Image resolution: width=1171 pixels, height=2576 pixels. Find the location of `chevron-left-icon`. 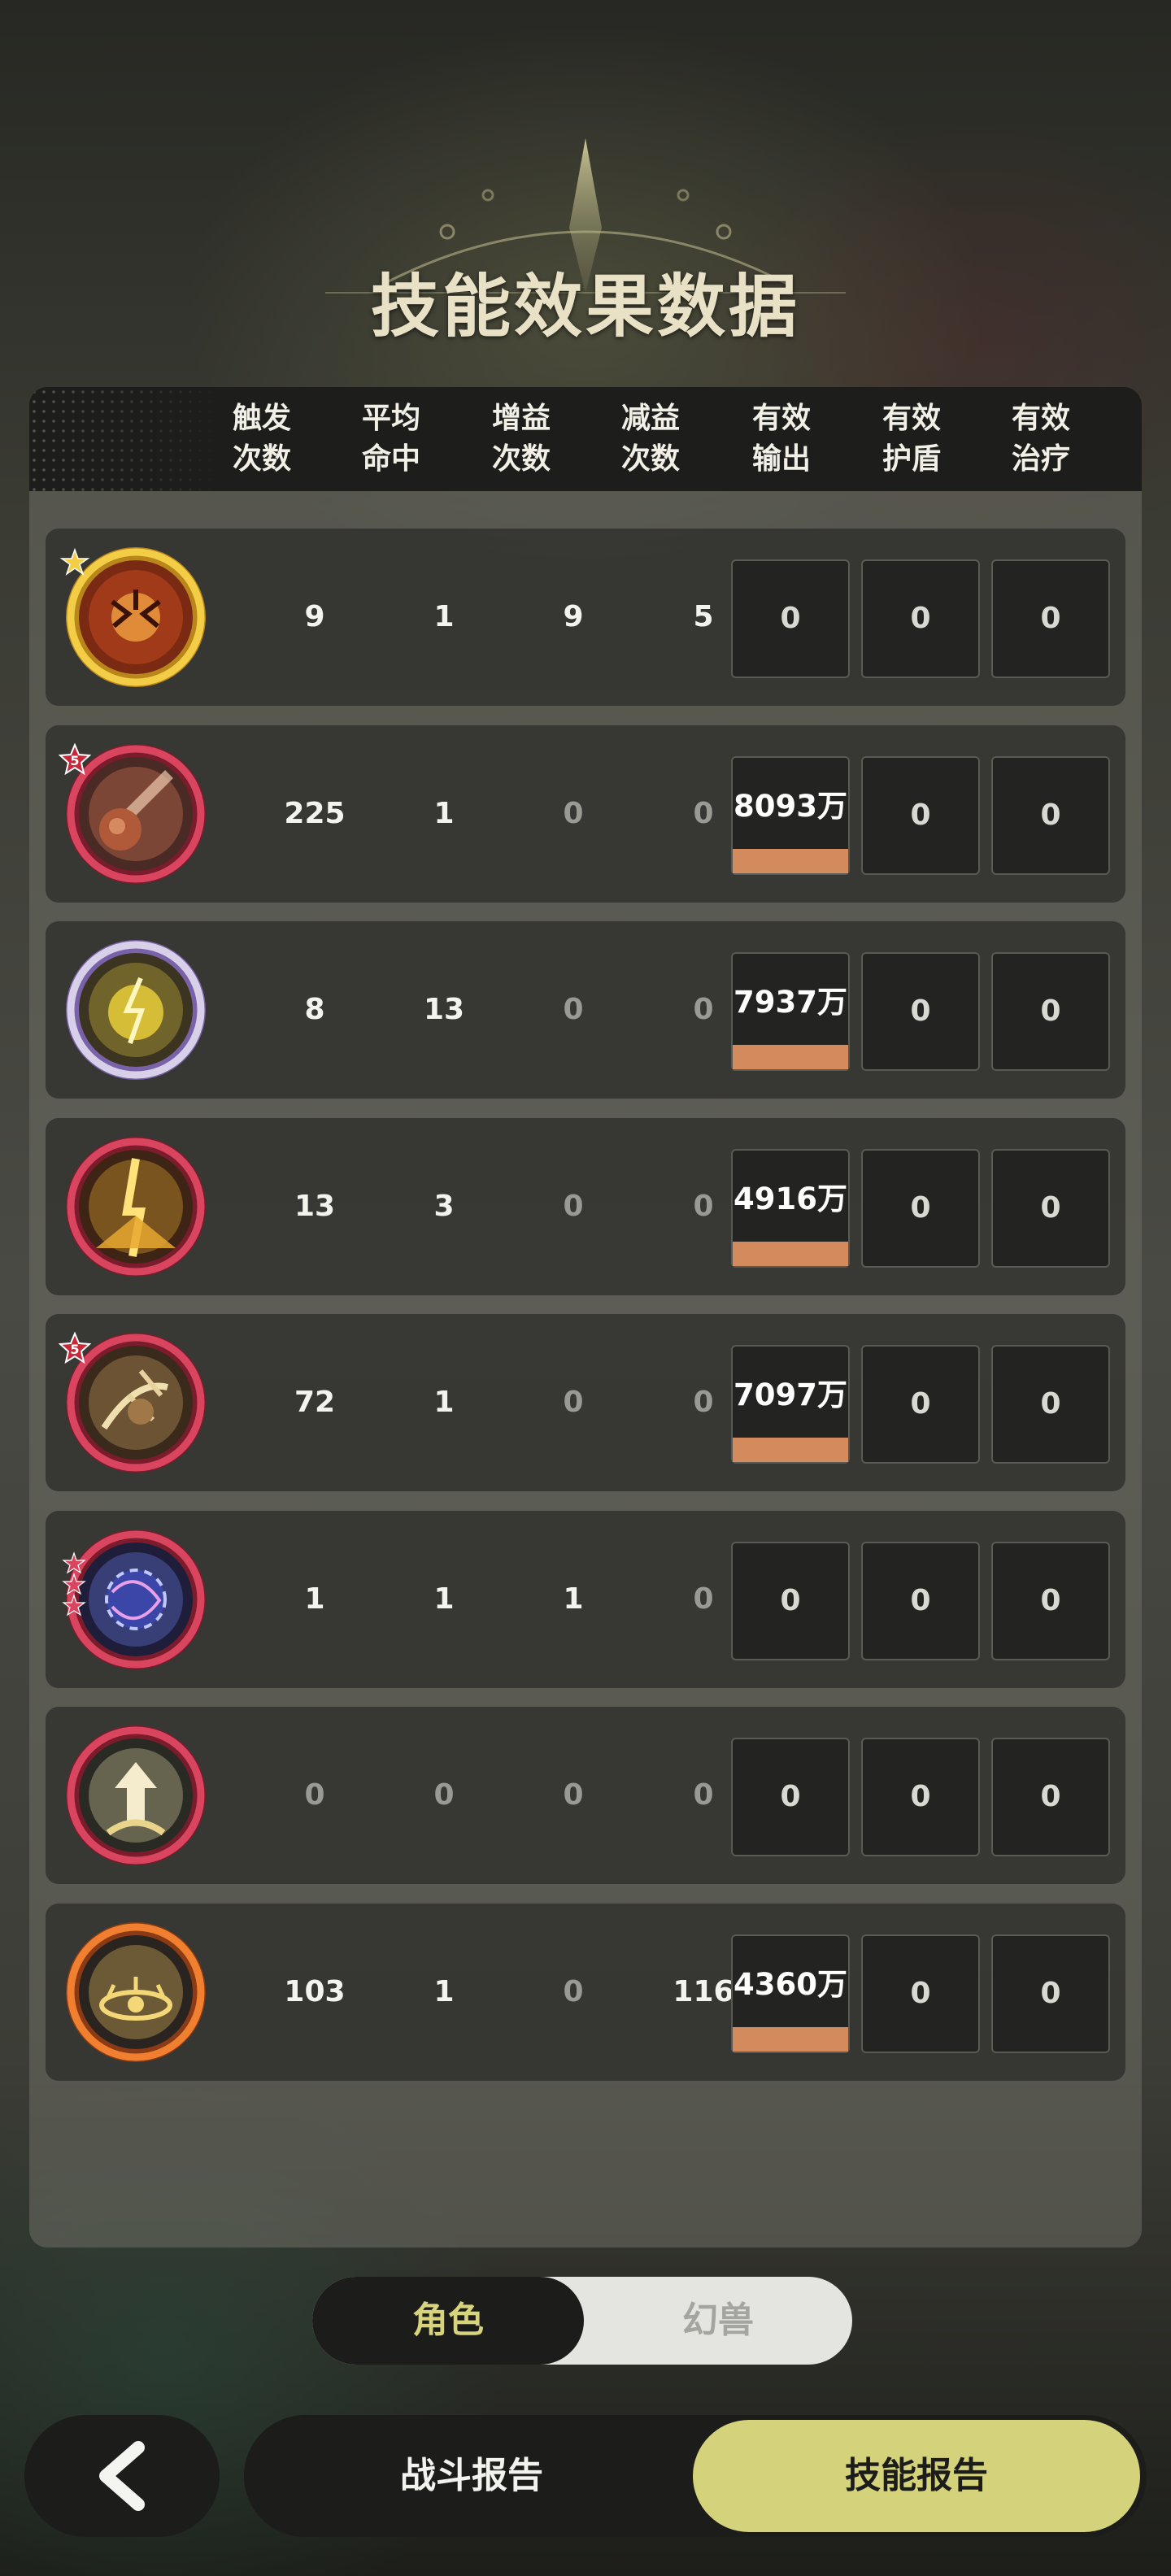

chevron-left-icon is located at coordinates (122, 2476).